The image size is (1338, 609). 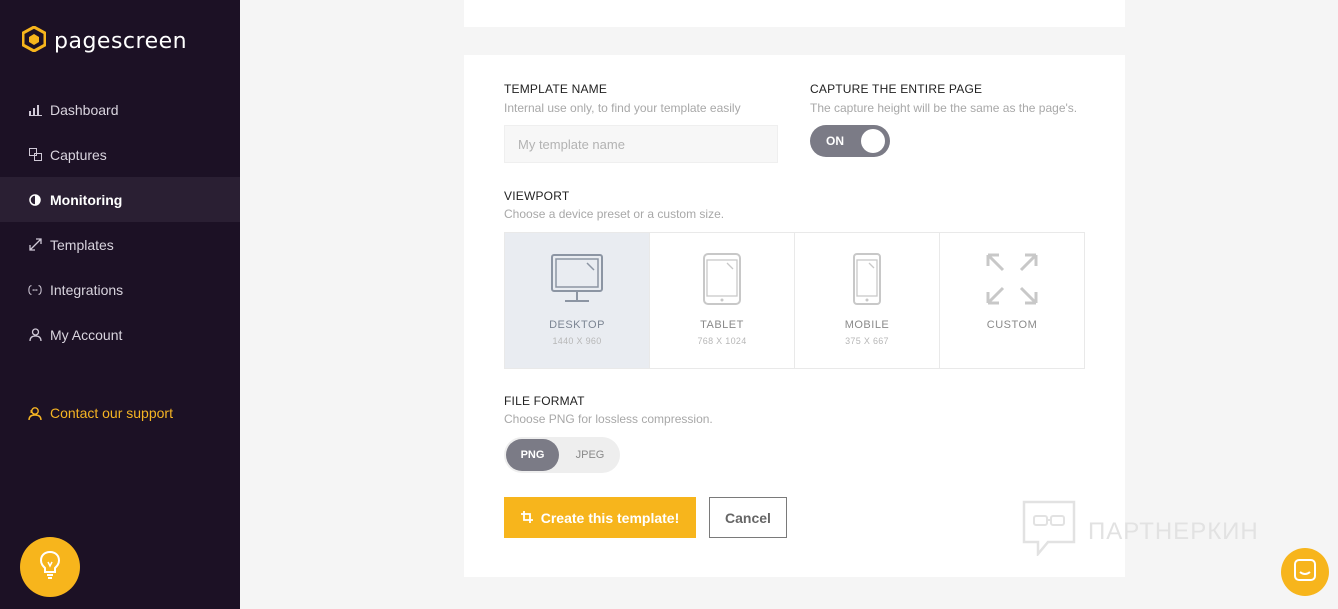 I want to click on captures-icon, so click(x=35, y=155).